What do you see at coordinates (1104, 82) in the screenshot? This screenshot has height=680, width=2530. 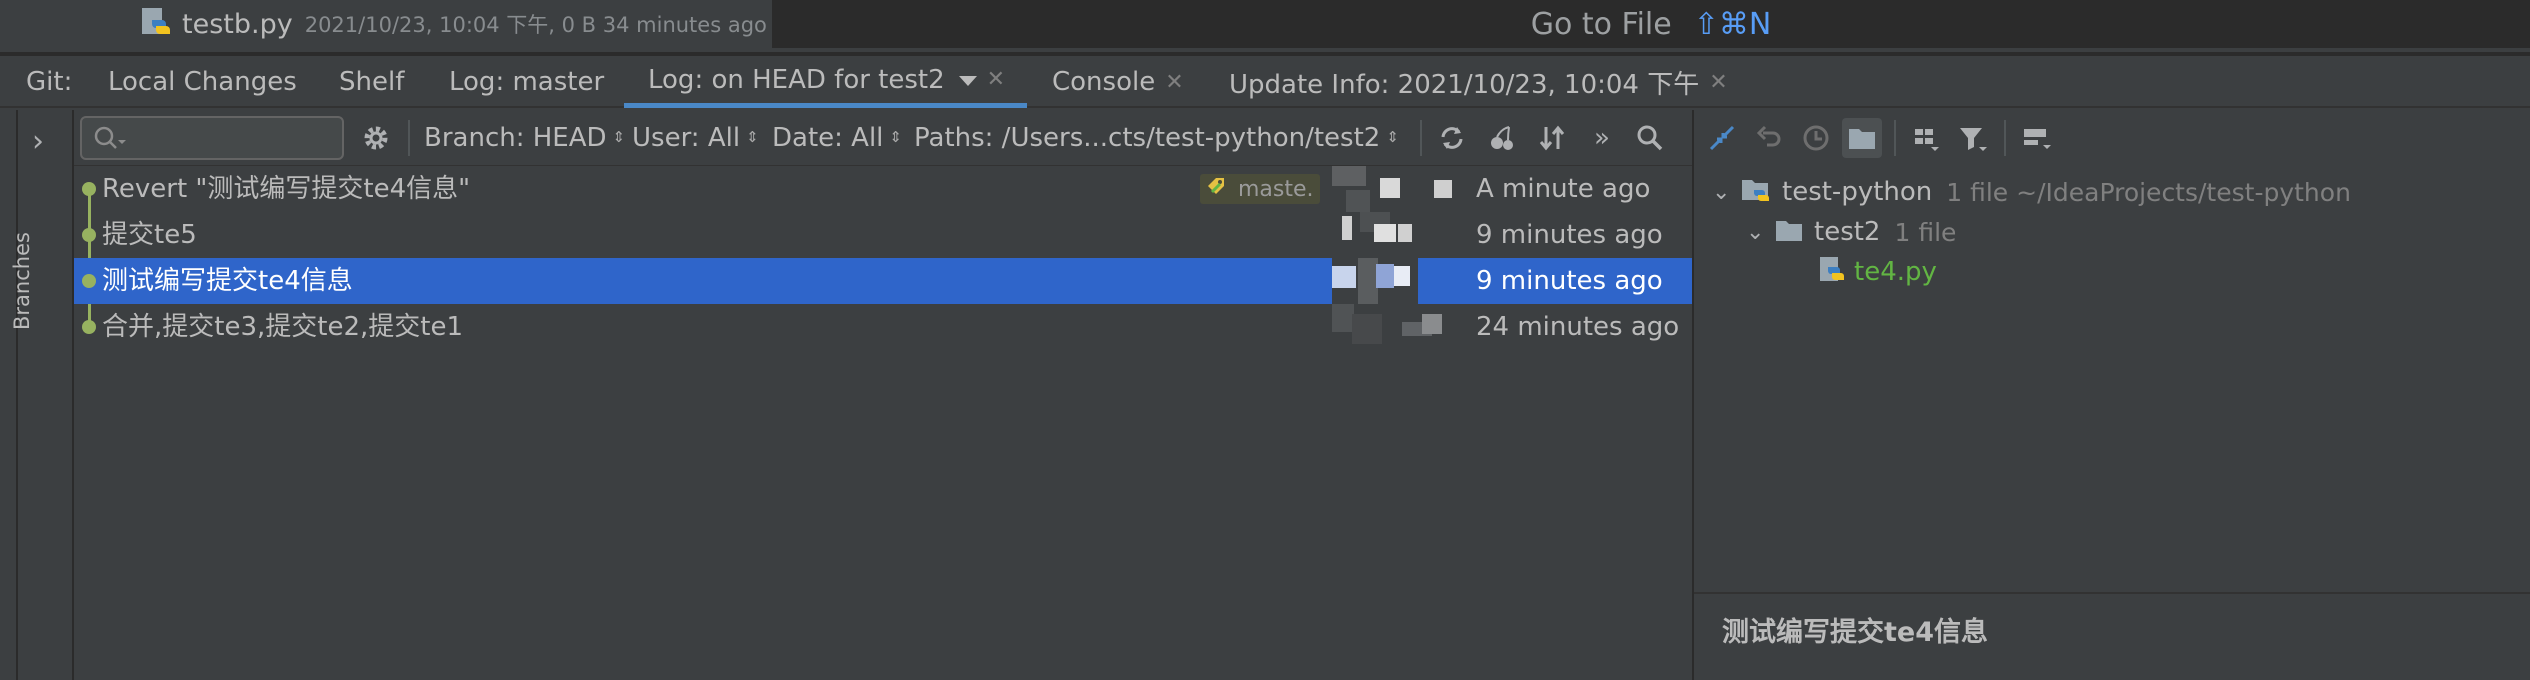 I see `tab-label: Console` at bounding box center [1104, 82].